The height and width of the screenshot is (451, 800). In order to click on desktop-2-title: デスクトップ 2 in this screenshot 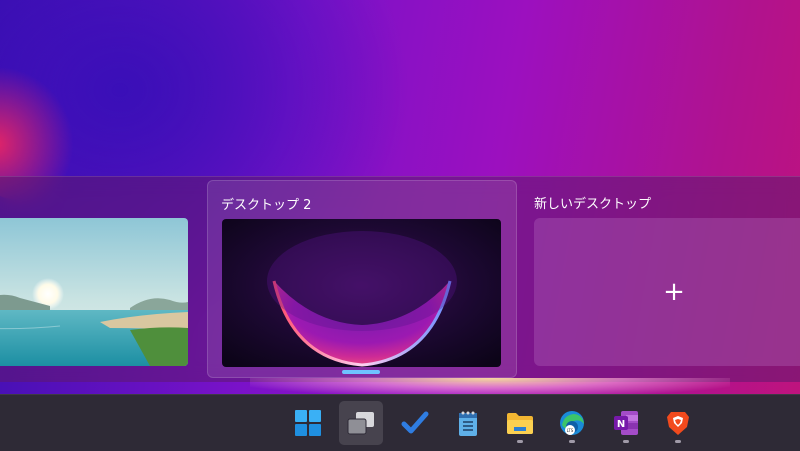, I will do `click(266, 205)`.